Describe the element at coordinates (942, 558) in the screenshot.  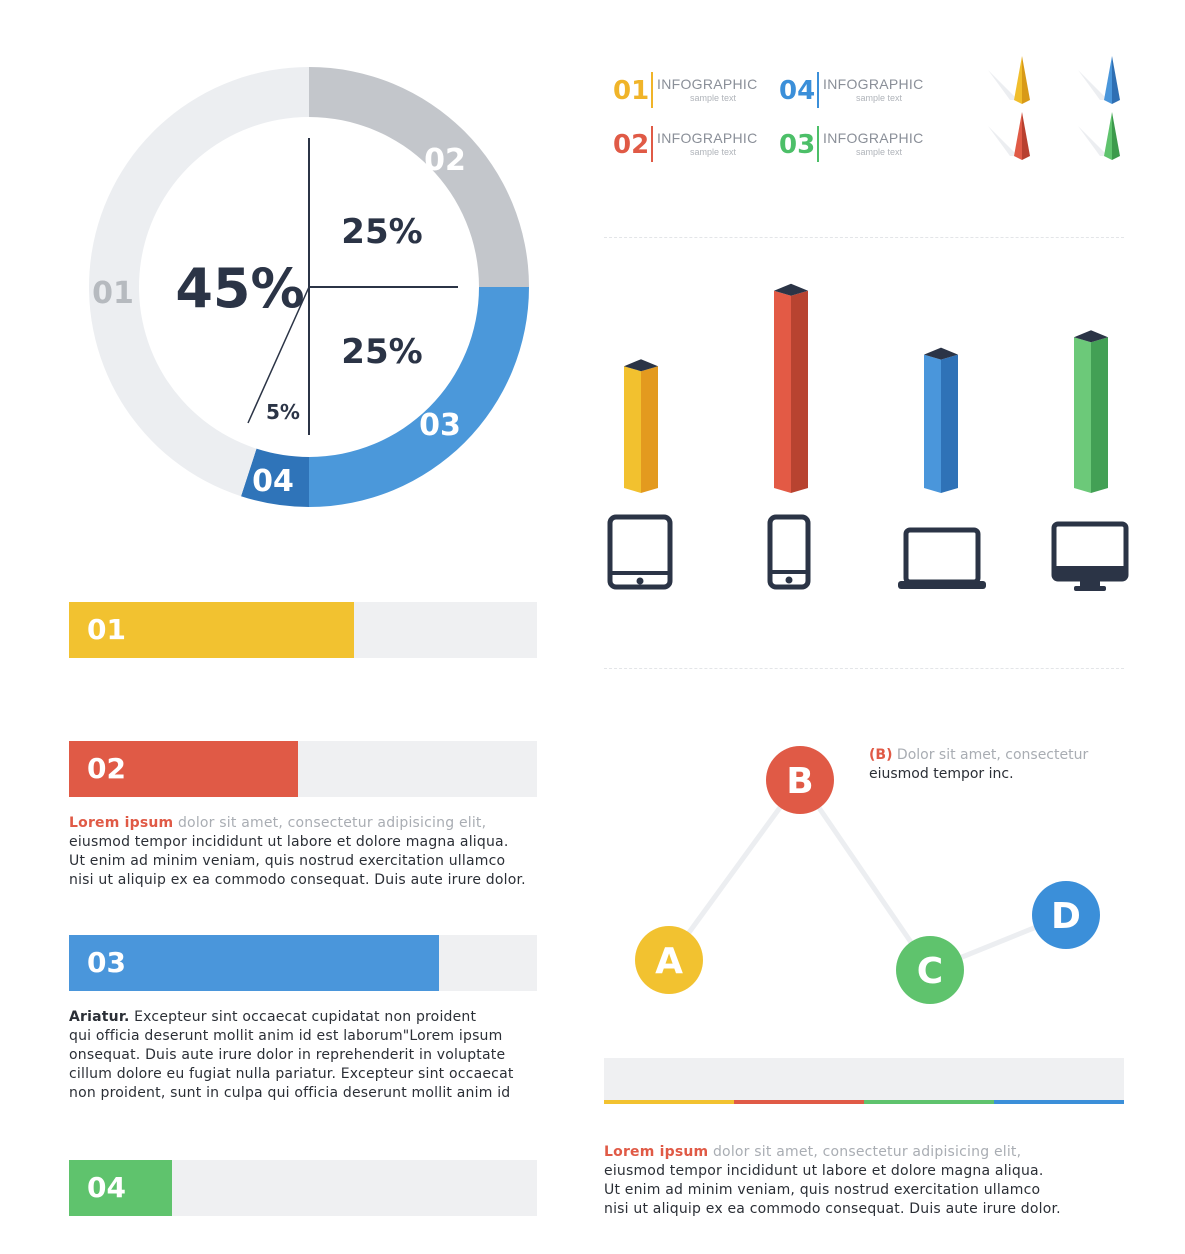
I see `laptop-icon` at that location.